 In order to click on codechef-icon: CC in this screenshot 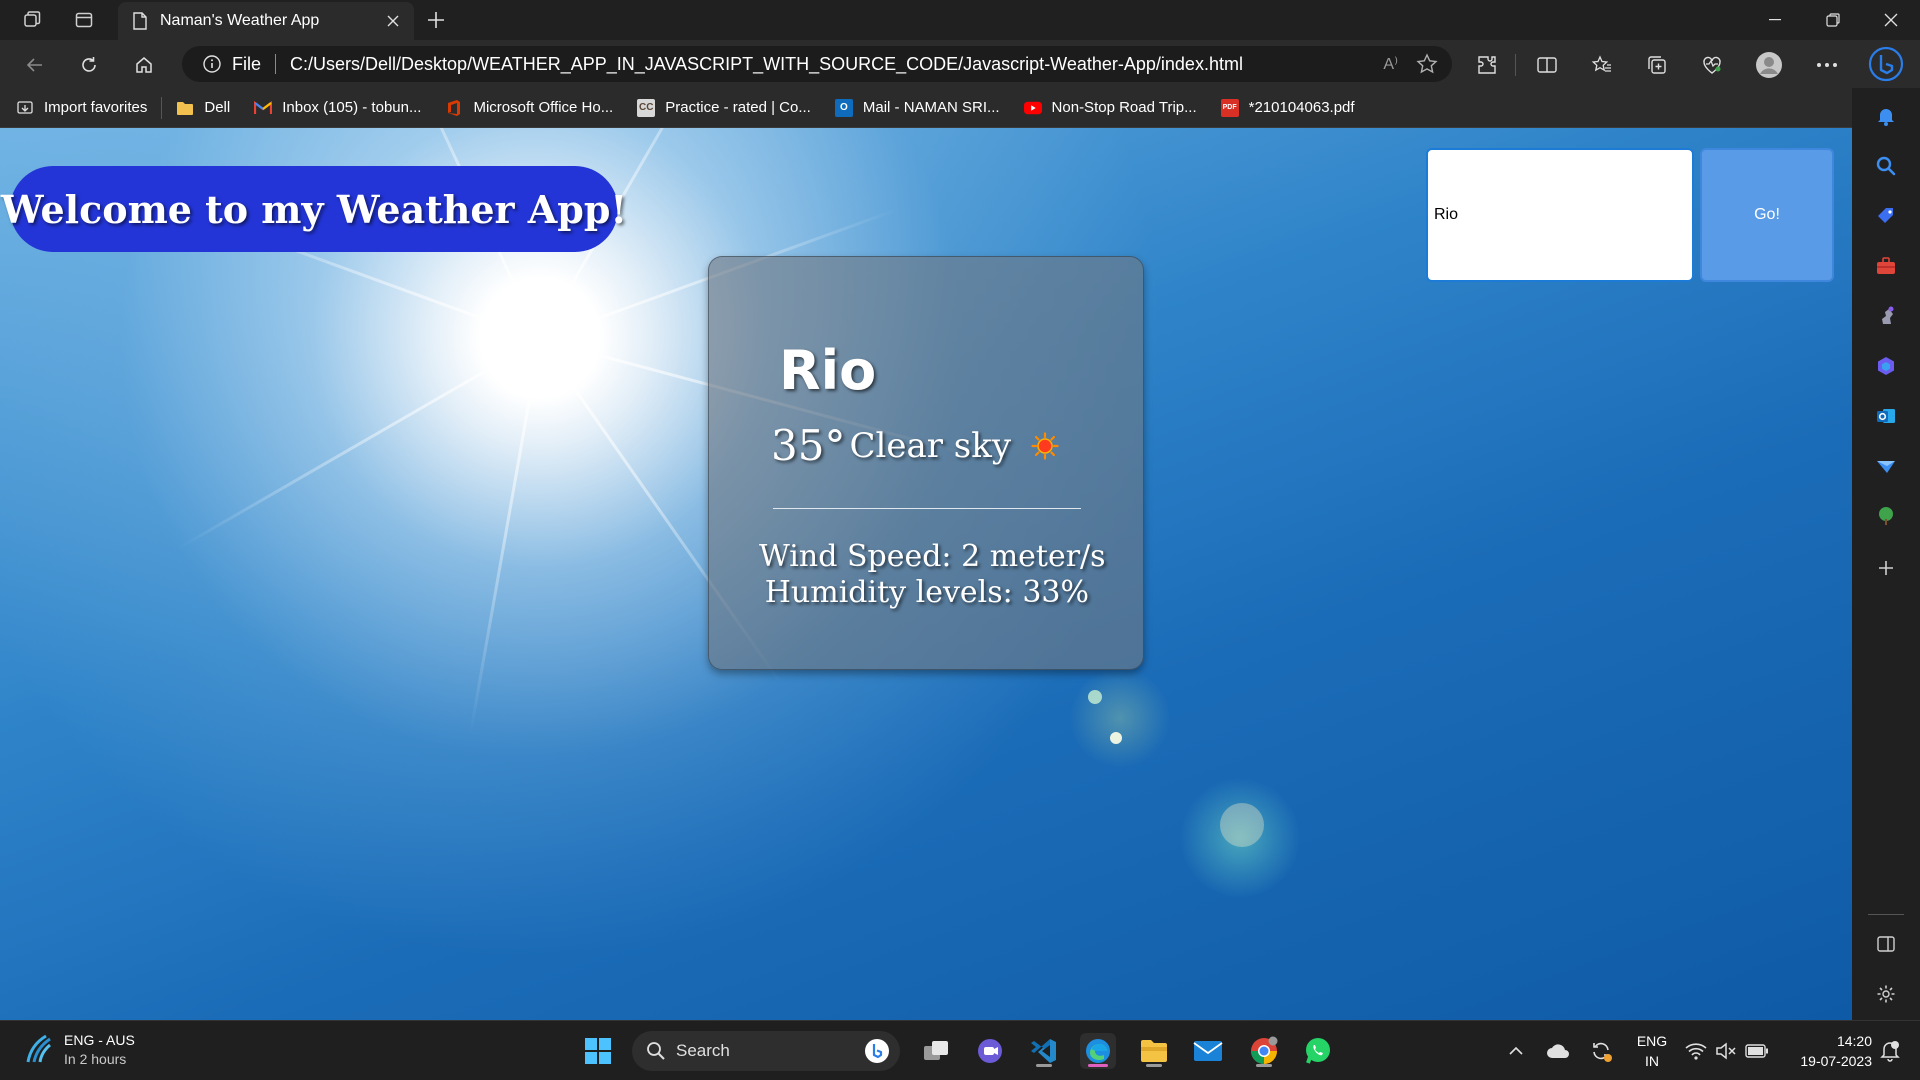, I will do `click(646, 107)`.